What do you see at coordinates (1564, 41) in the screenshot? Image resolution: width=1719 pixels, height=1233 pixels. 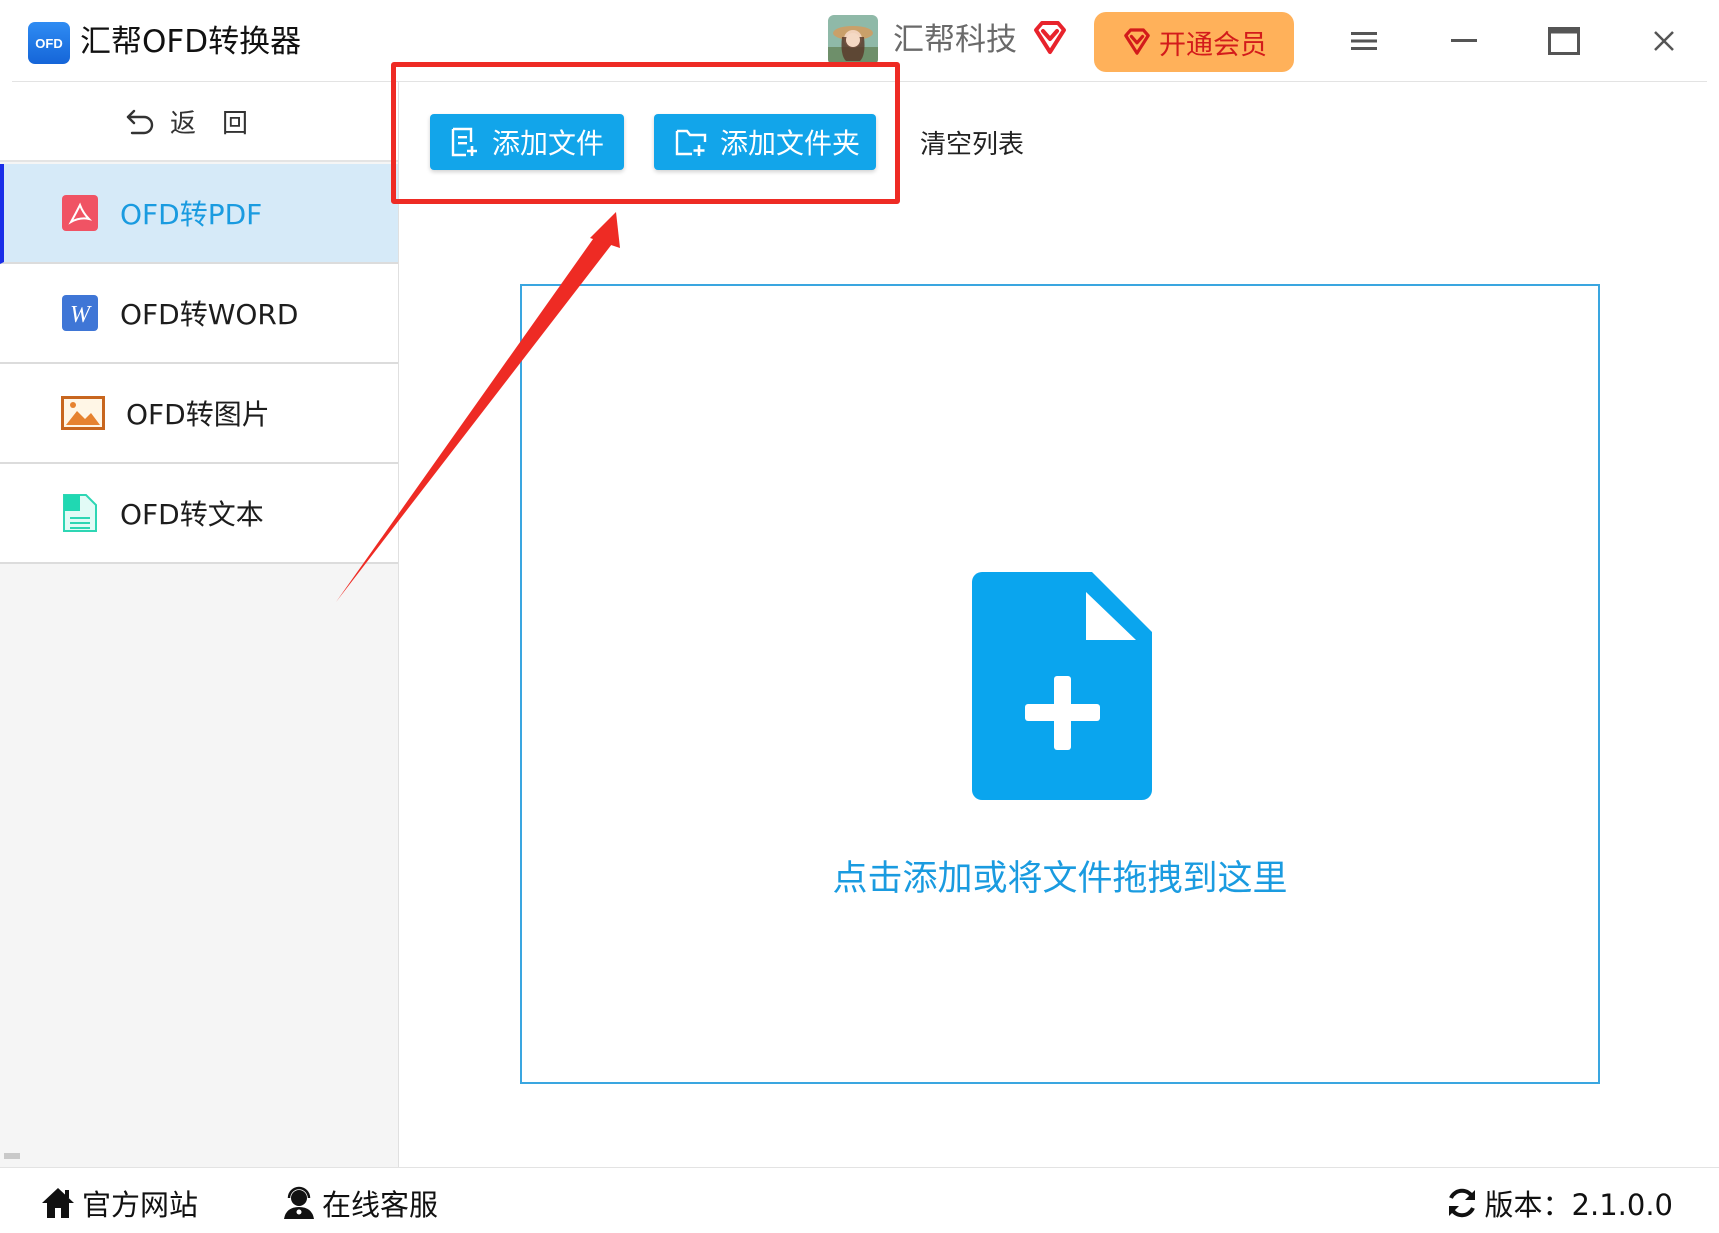 I see `maximize-icon` at bounding box center [1564, 41].